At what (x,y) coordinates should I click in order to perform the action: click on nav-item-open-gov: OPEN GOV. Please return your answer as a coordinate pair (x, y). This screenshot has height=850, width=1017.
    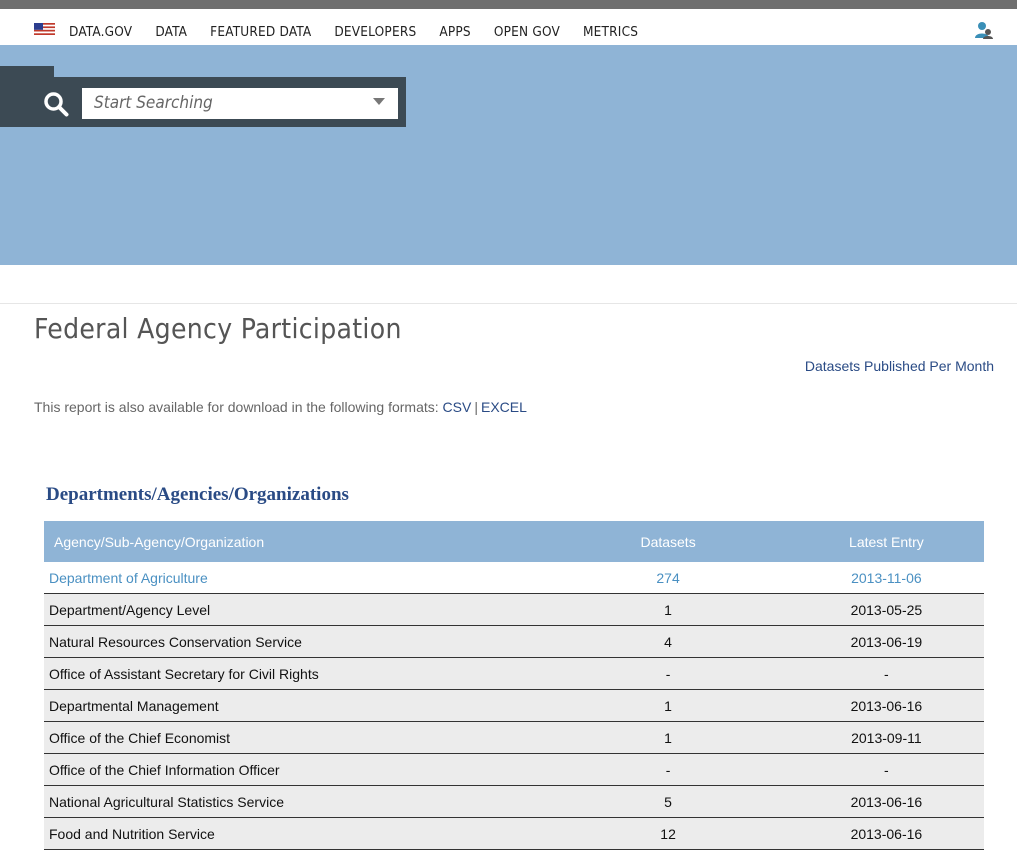
    Looking at the image, I should click on (527, 32).